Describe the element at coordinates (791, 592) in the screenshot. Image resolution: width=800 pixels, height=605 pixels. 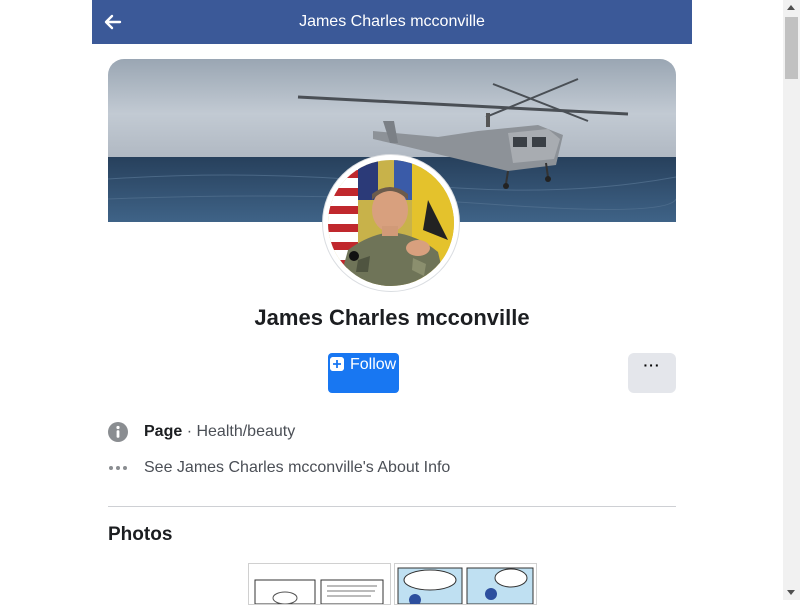
I see `scroll-down-icon` at that location.